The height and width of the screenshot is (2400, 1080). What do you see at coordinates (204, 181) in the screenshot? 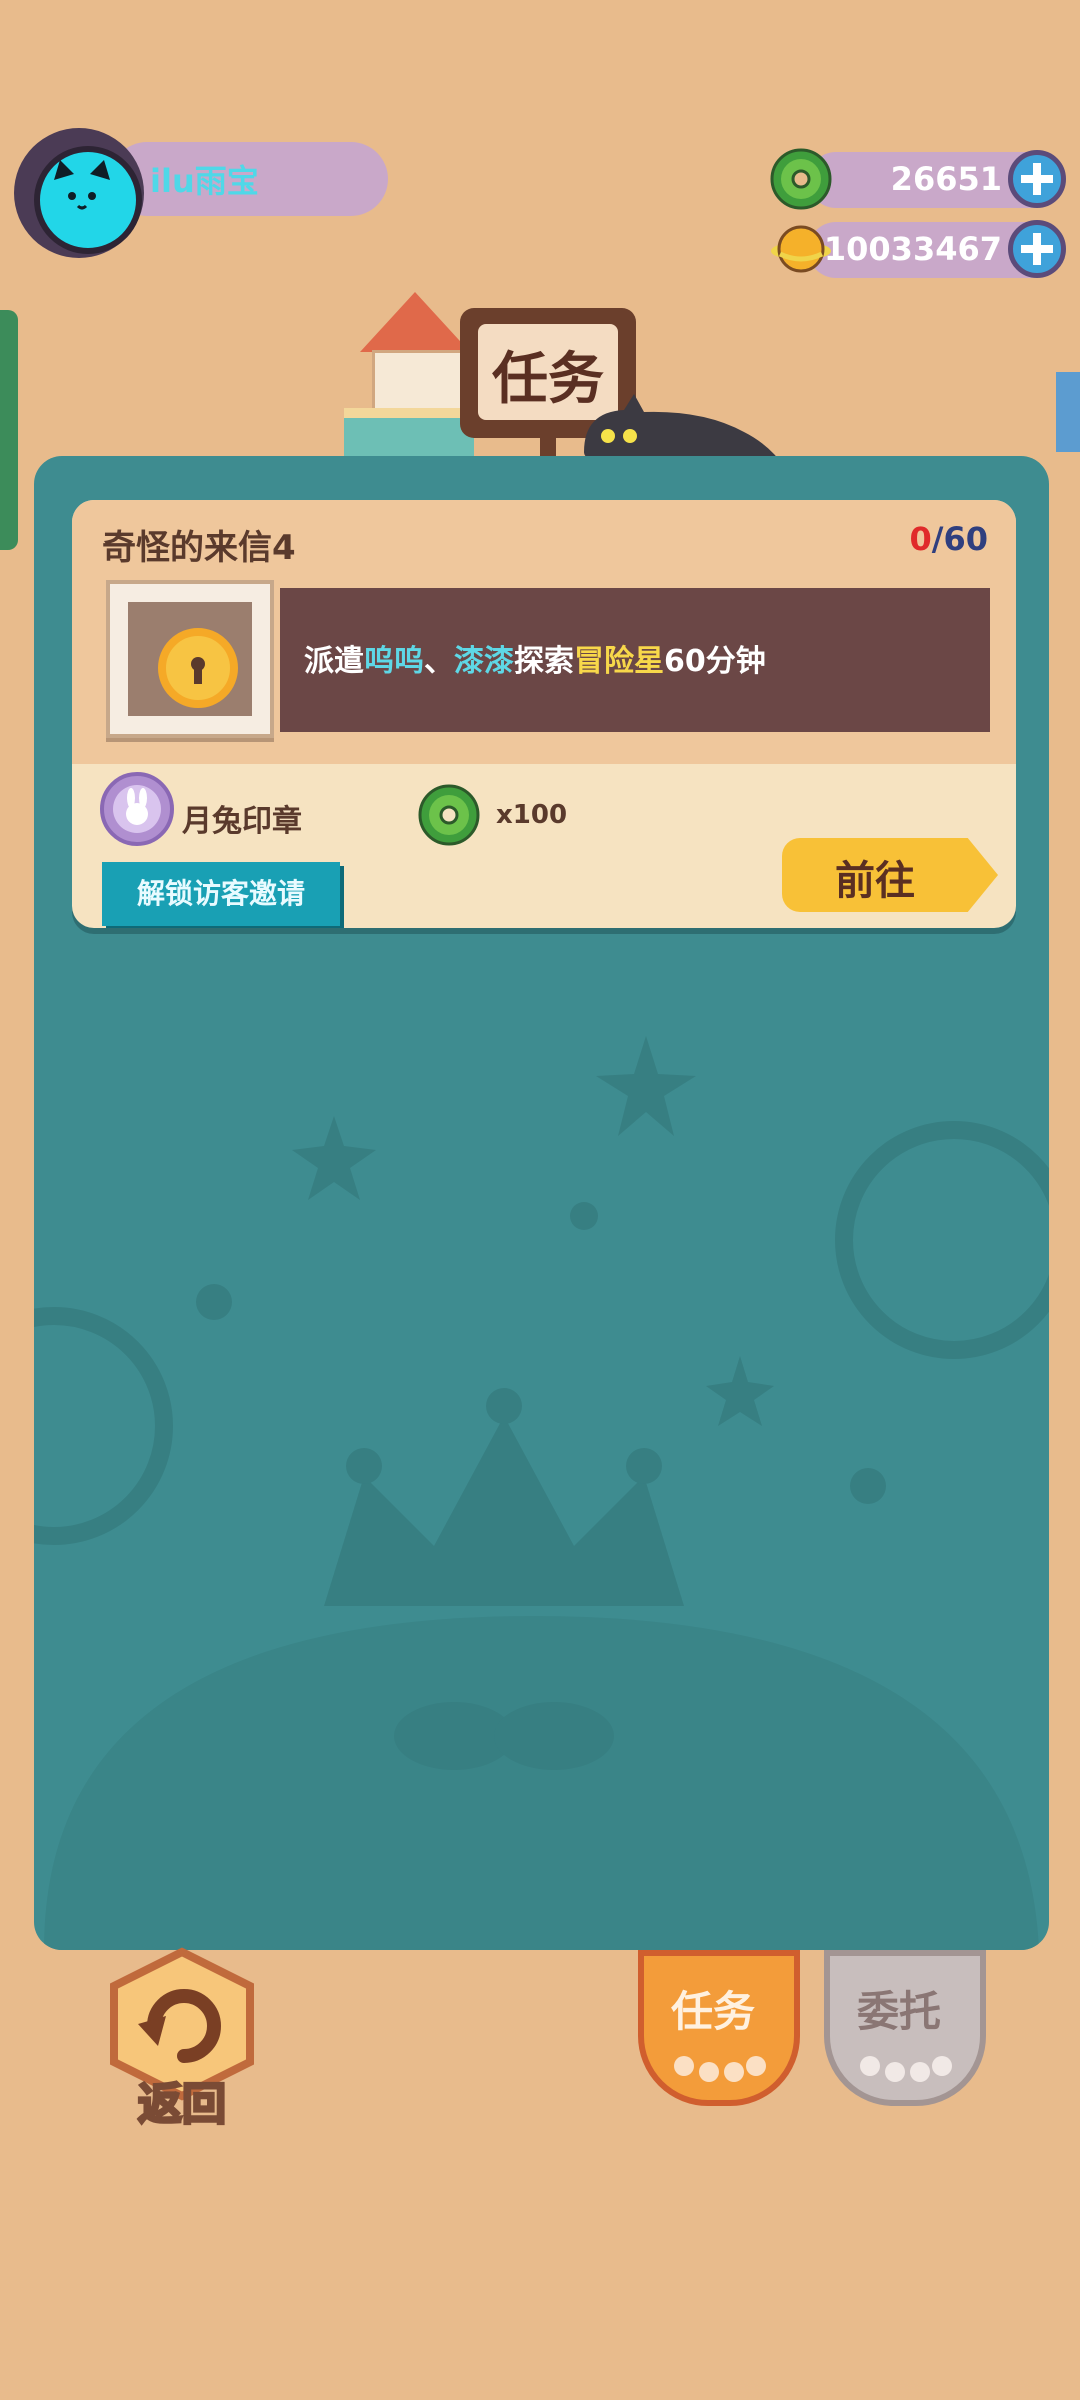
I see `player-name: ilu雨宝` at bounding box center [204, 181].